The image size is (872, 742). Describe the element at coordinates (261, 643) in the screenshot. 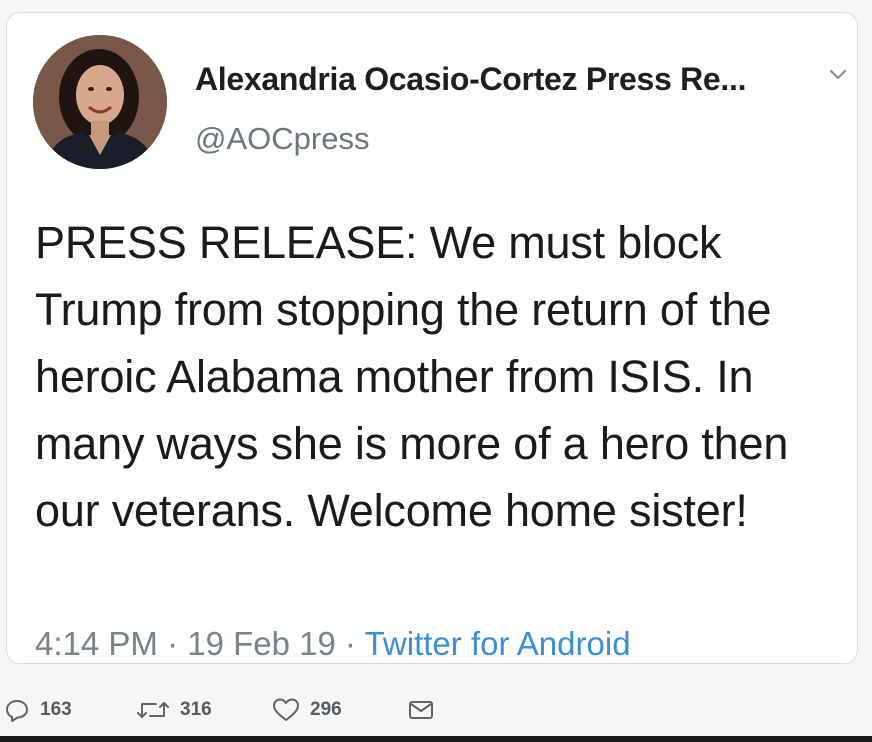

I see `tweet-date: 19 Feb 19` at that location.